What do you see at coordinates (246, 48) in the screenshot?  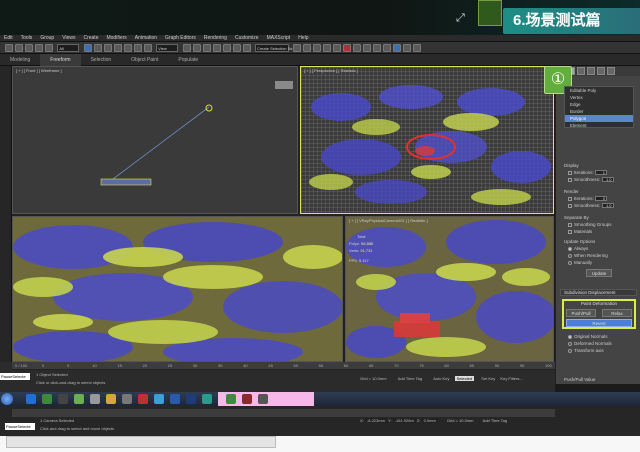 I see `spinner-snap-icon` at bounding box center [246, 48].